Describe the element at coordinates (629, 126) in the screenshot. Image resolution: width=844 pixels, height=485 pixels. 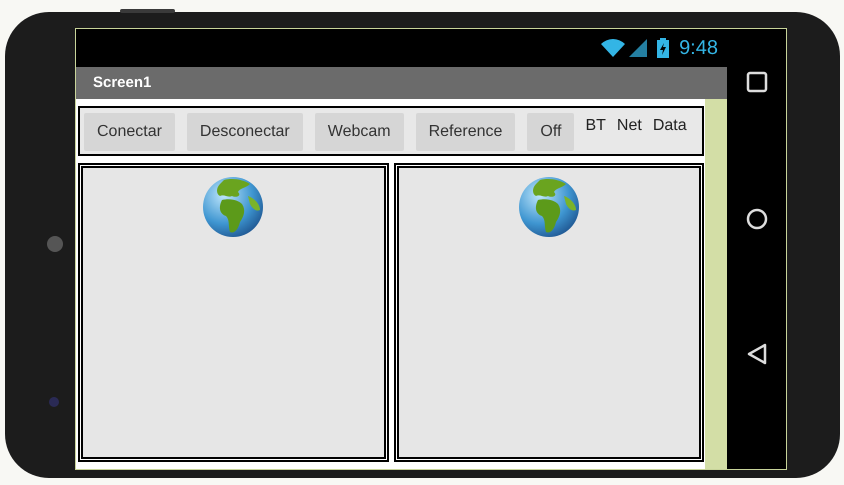
I see `status-label: Net` at that location.